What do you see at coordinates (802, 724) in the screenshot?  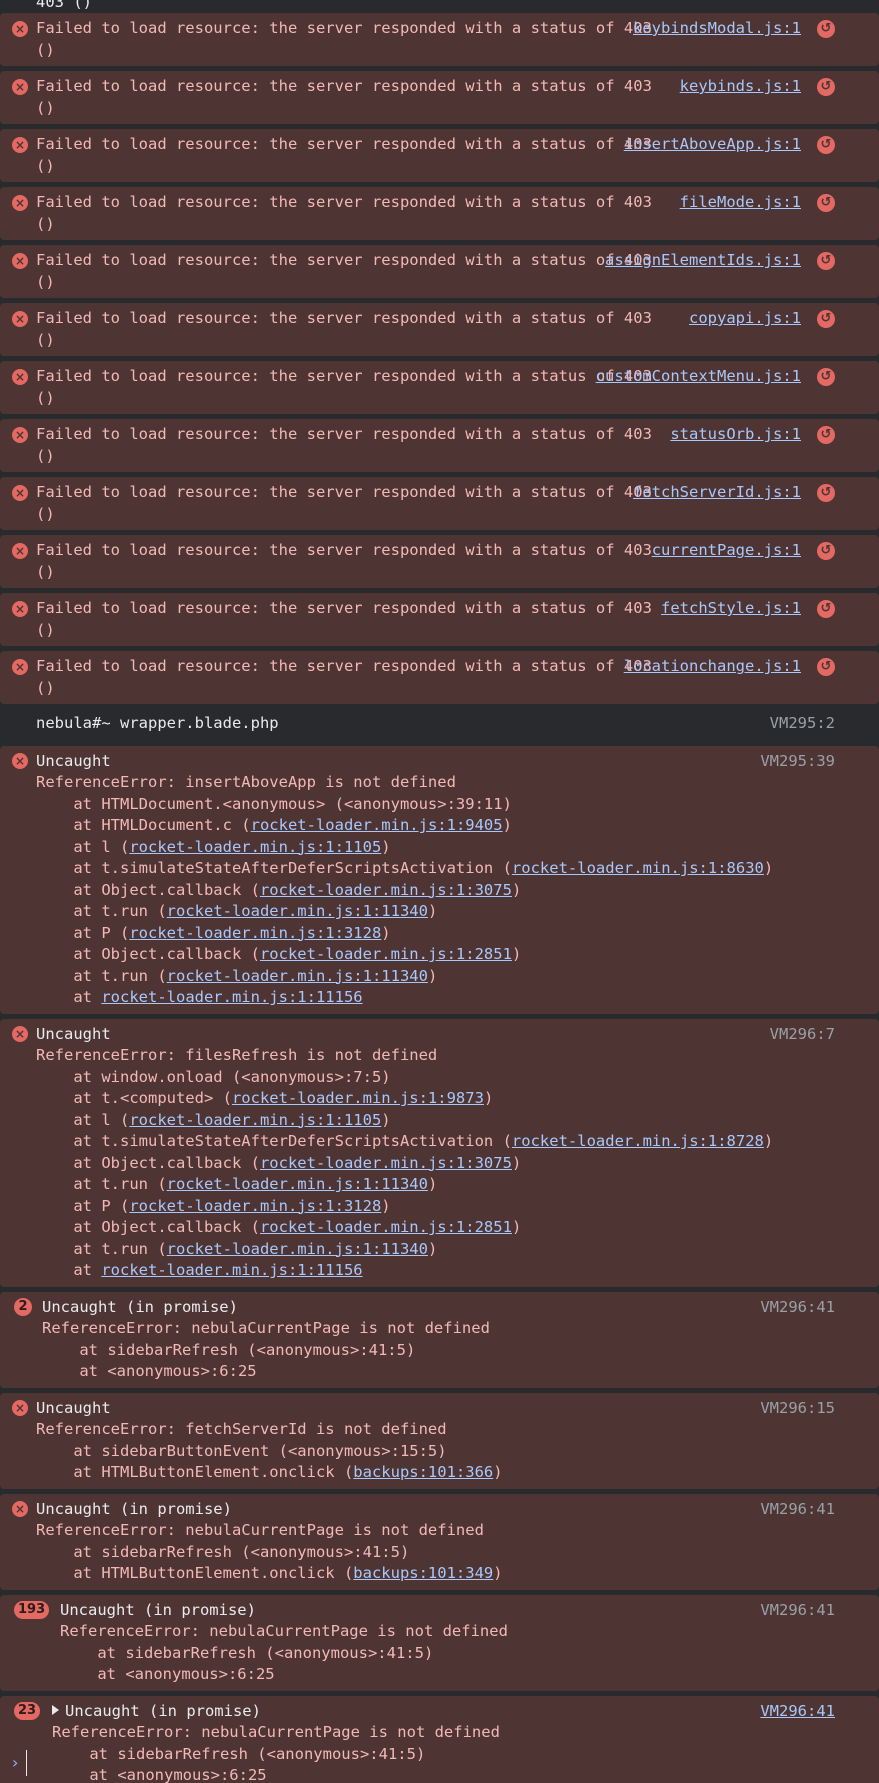 I see `log-source: VM295:2` at bounding box center [802, 724].